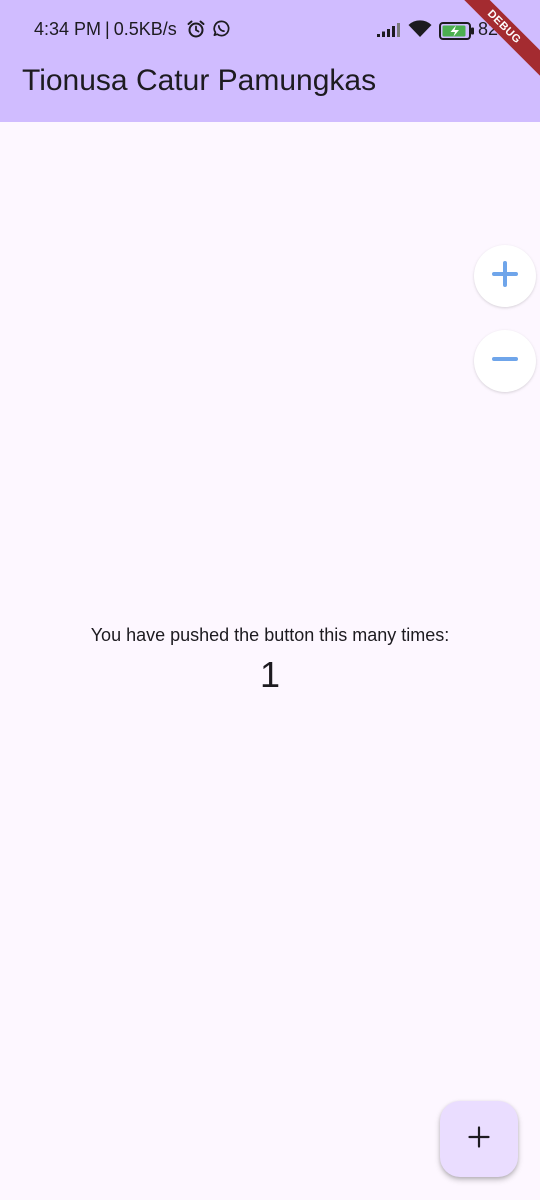 This screenshot has height=1200, width=540. Describe the element at coordinates (145, 29) in the screenshot. I see `network-speed: 0.5KB/s` at that location.